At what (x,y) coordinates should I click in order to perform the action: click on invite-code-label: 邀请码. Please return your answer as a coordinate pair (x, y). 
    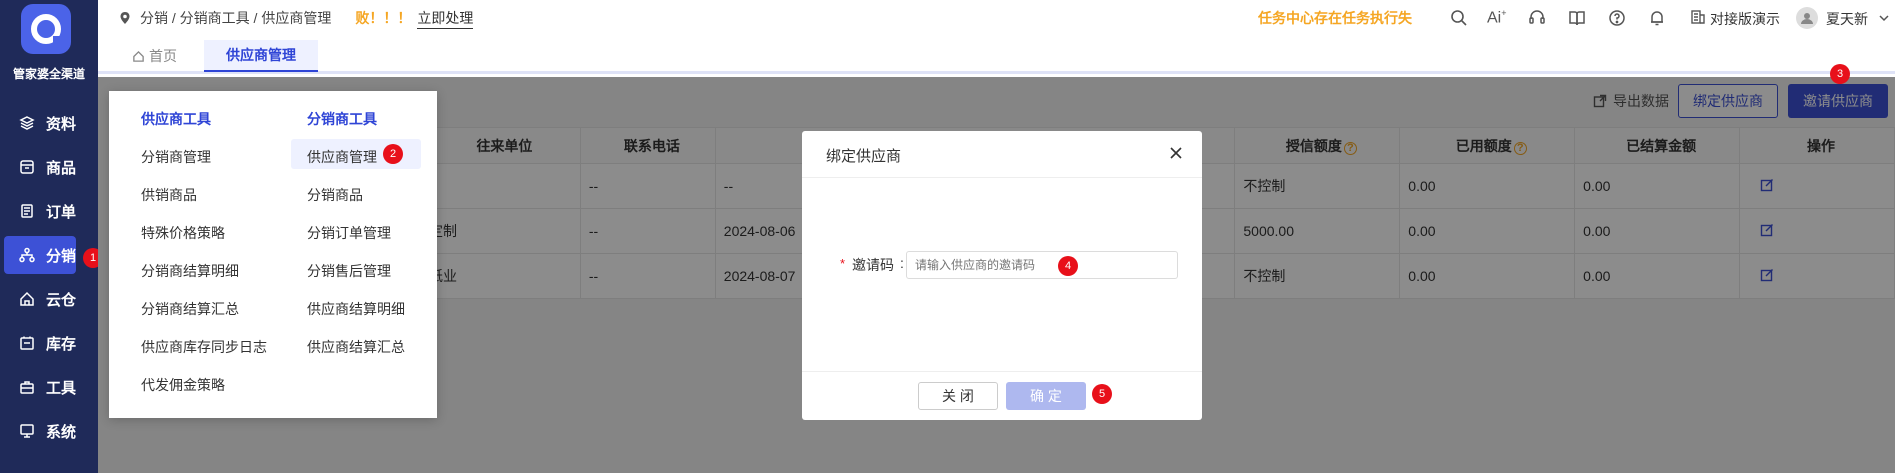
    Looking at the image, I should click on (873, 265).